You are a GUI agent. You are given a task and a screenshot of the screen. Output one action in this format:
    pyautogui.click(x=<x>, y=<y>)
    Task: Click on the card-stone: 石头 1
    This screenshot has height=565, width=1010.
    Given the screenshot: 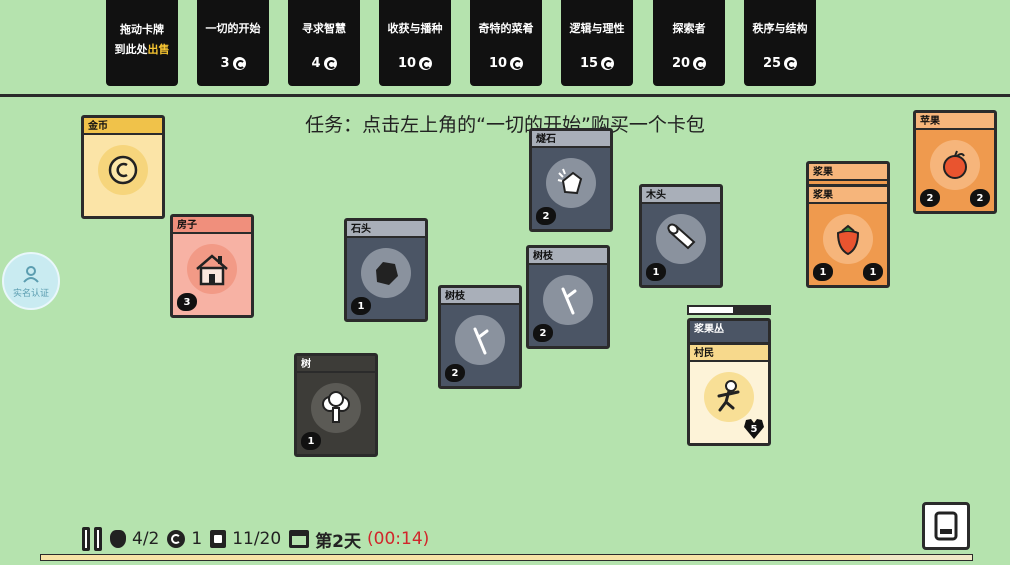 What is the action you would take?
    pyautogui.click(x=386, y=270)
    